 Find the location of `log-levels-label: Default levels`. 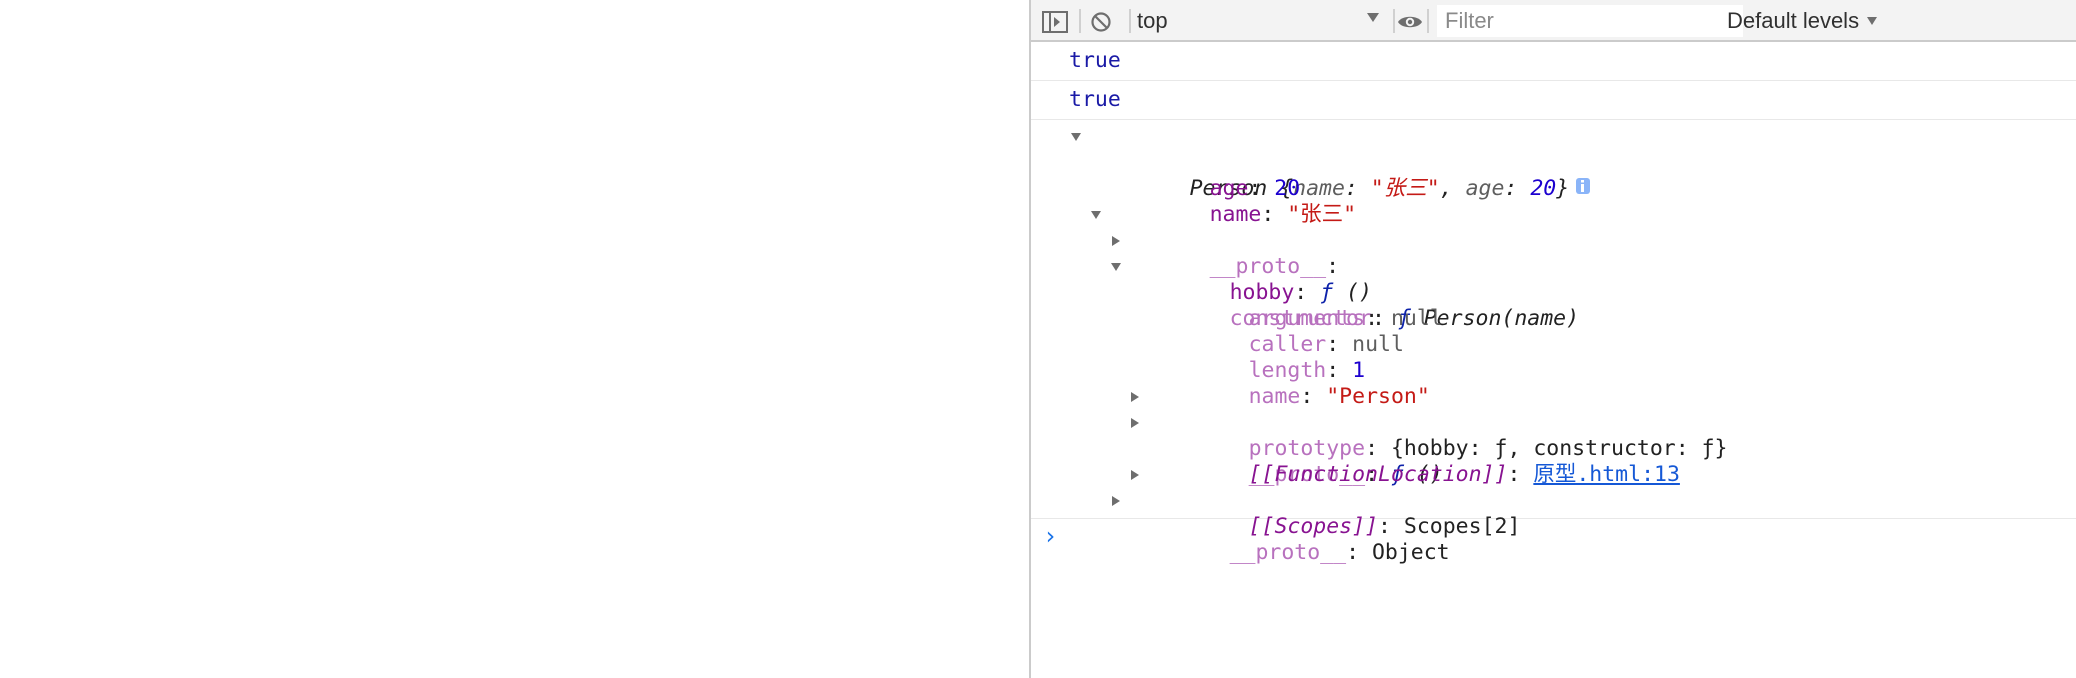

log-levels-label: Default levels is located at coordinates (1793, 20).